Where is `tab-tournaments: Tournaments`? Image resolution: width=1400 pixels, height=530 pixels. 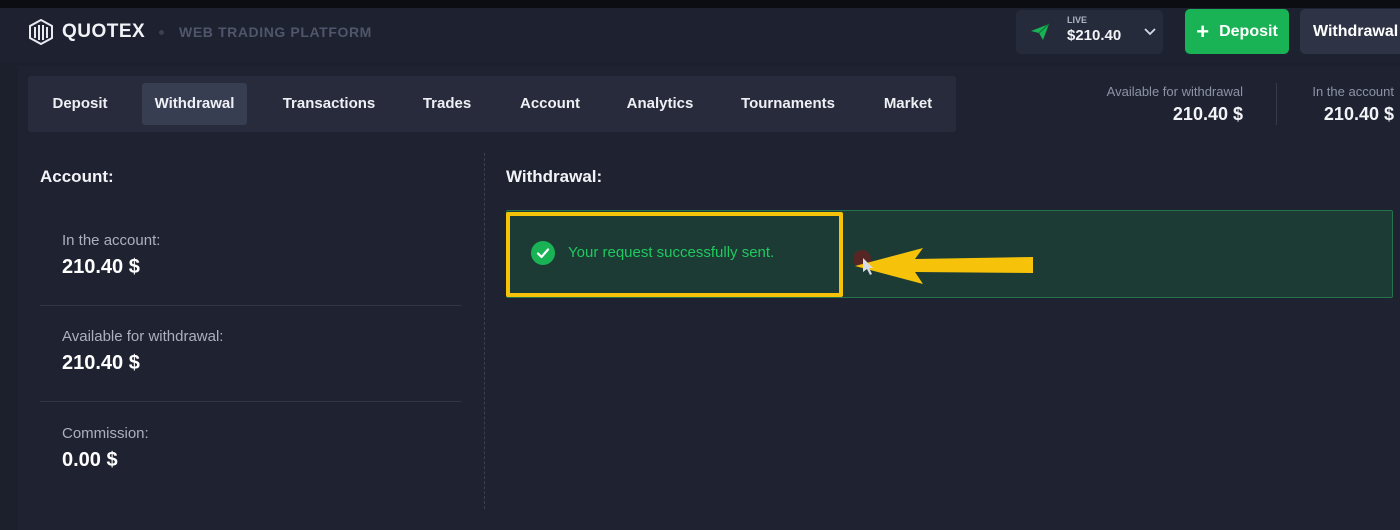
tab-tournaments: Tournaments is located at coordinates (788, 104).